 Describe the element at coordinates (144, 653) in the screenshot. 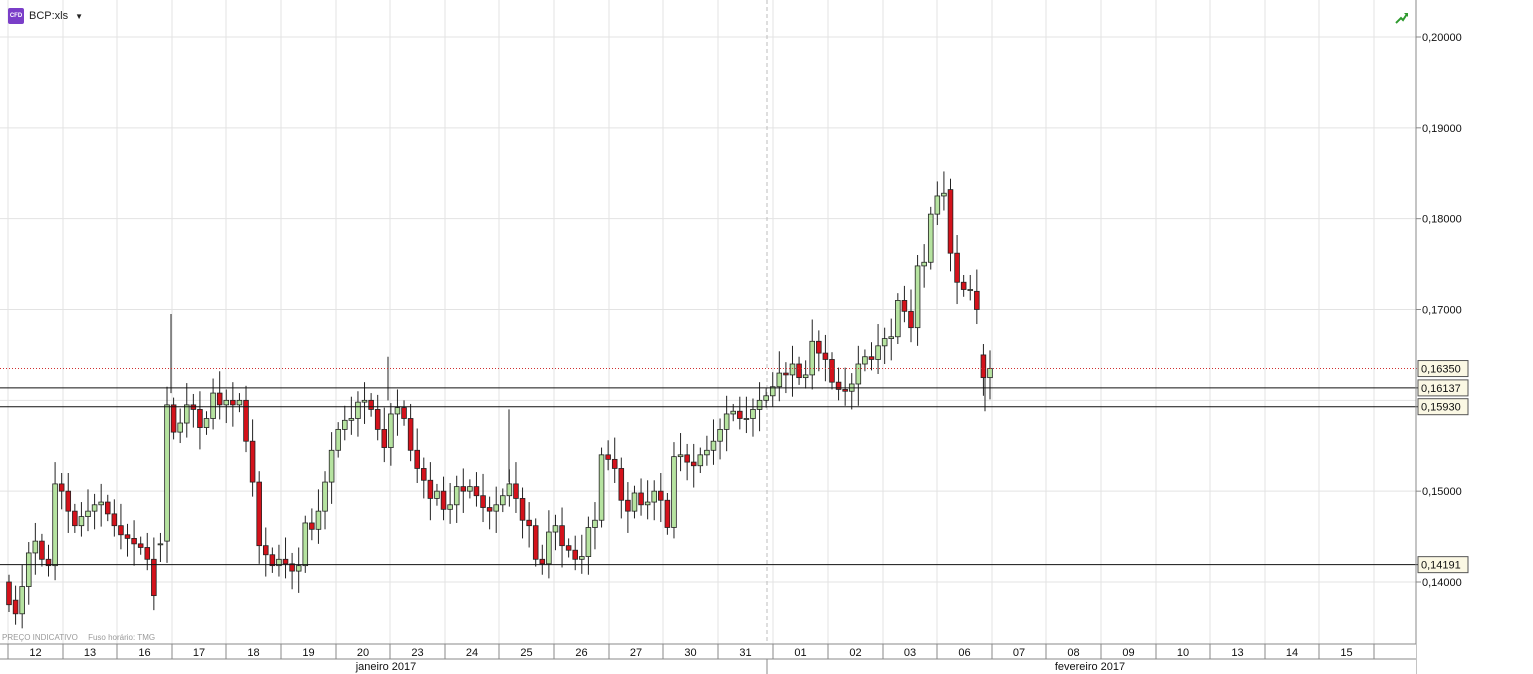

I see `x-tick-label: 16` at that location.